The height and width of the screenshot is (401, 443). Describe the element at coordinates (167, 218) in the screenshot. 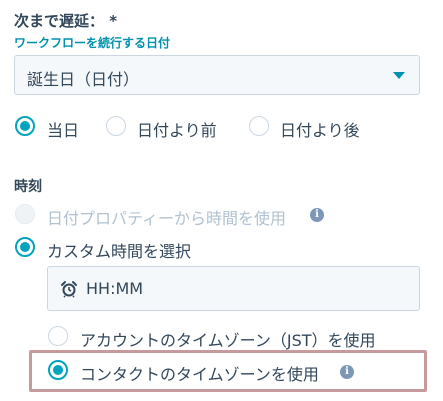

I see `radio-label-use-date-property-time: 日付プロパティーから時間を使用` at that location.